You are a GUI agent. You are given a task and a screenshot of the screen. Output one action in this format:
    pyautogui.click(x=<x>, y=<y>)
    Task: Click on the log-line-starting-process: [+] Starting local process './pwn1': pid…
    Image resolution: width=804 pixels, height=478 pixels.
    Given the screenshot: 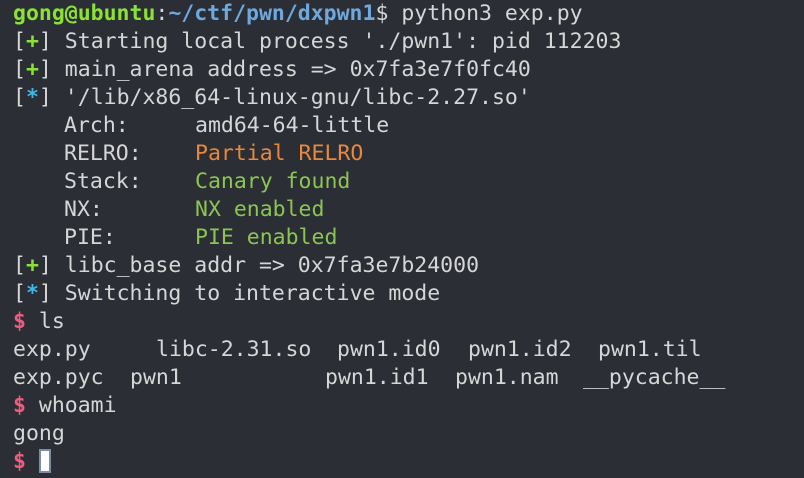 What is the action you would take?
    pyautogui.click(x=408, y=42)
    